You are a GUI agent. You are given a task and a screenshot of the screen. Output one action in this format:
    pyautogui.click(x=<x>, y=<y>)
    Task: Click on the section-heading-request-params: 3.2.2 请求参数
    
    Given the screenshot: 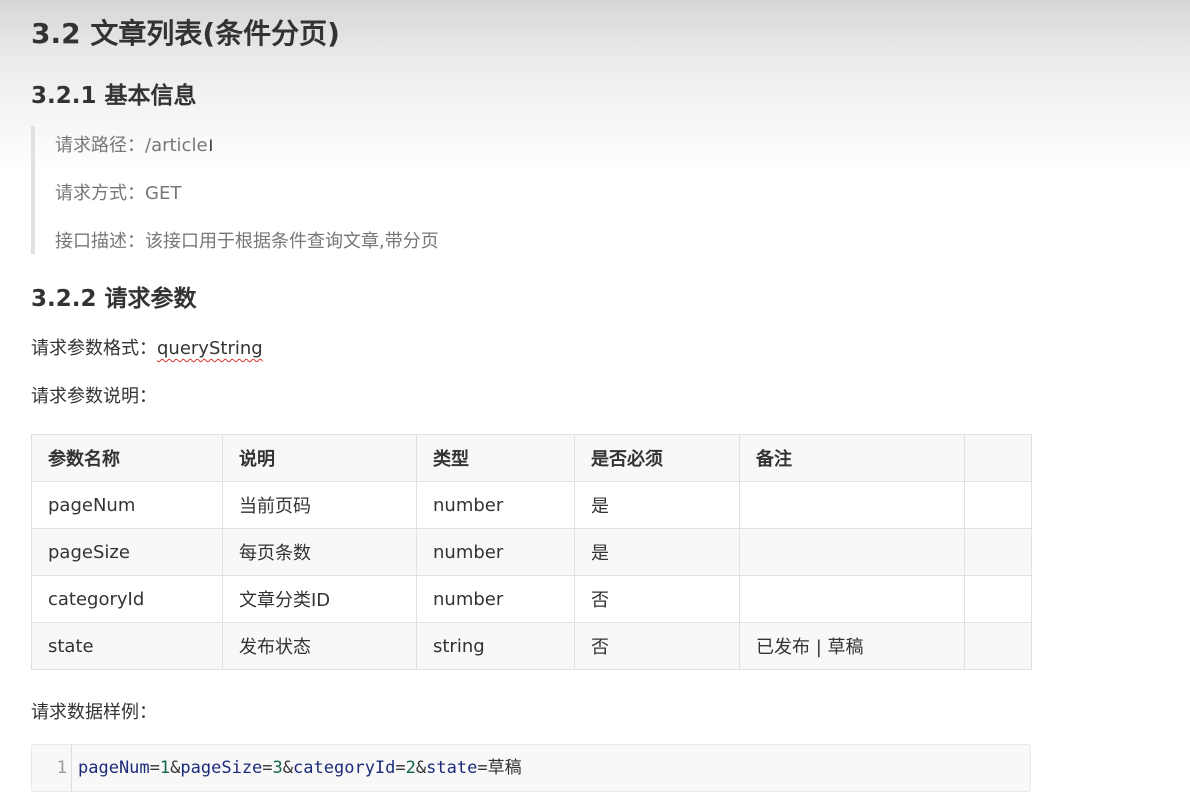 What is the action you would take?
    pyautogui.click(x=114, y=299)
    